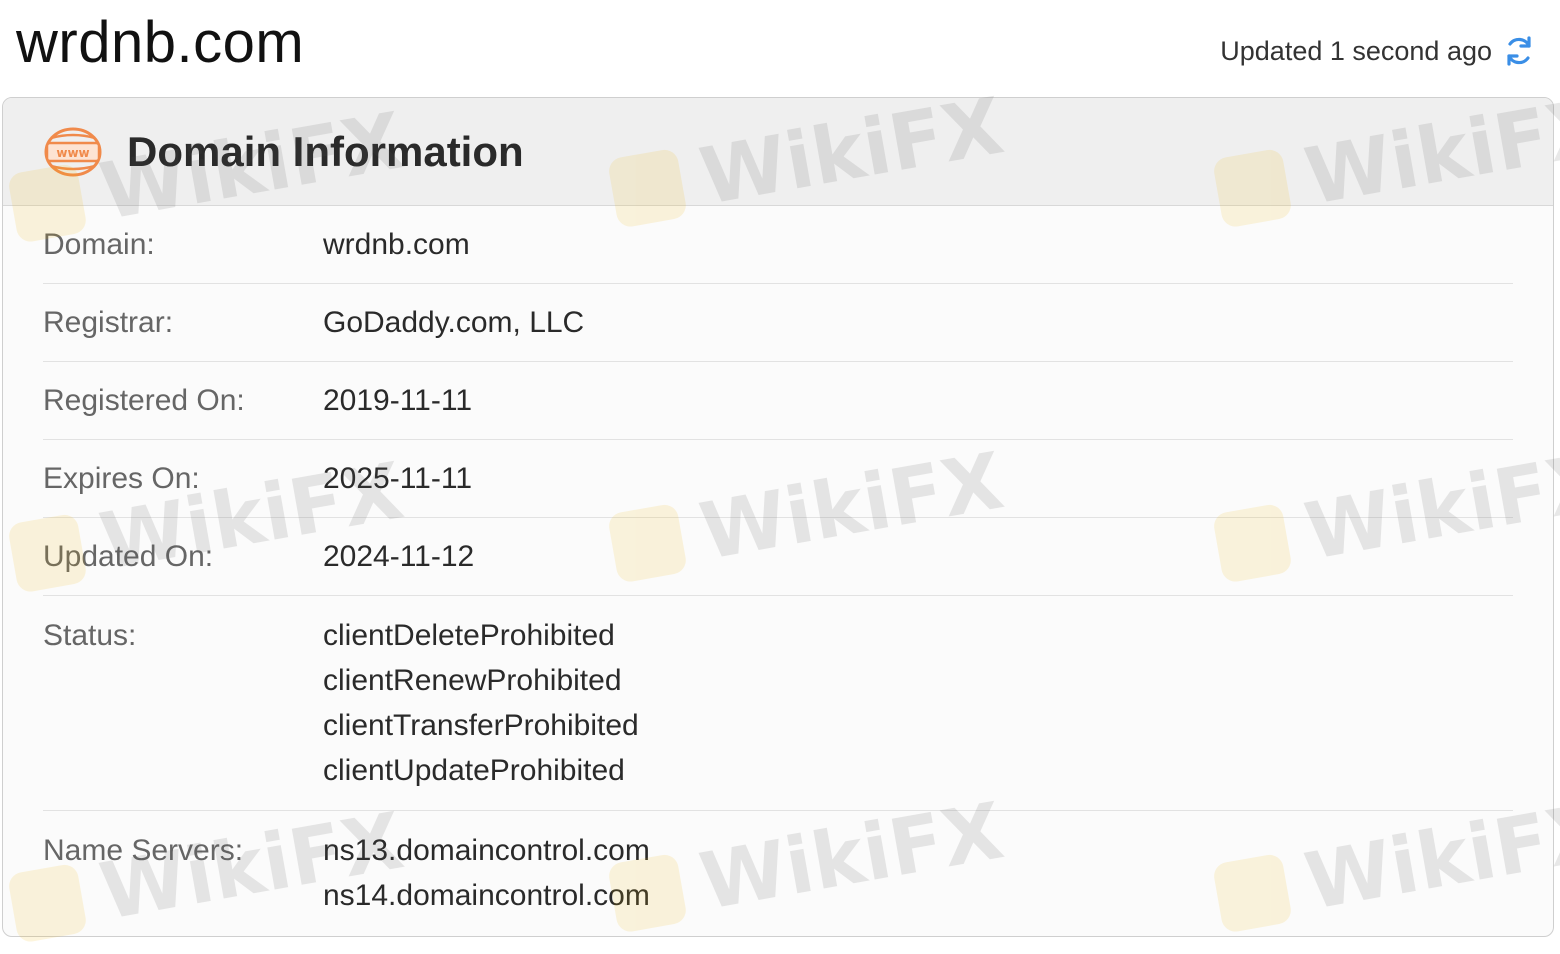 The image size is (1560, 954). I want to click on card-title: Domain Information, so click(325, 151).